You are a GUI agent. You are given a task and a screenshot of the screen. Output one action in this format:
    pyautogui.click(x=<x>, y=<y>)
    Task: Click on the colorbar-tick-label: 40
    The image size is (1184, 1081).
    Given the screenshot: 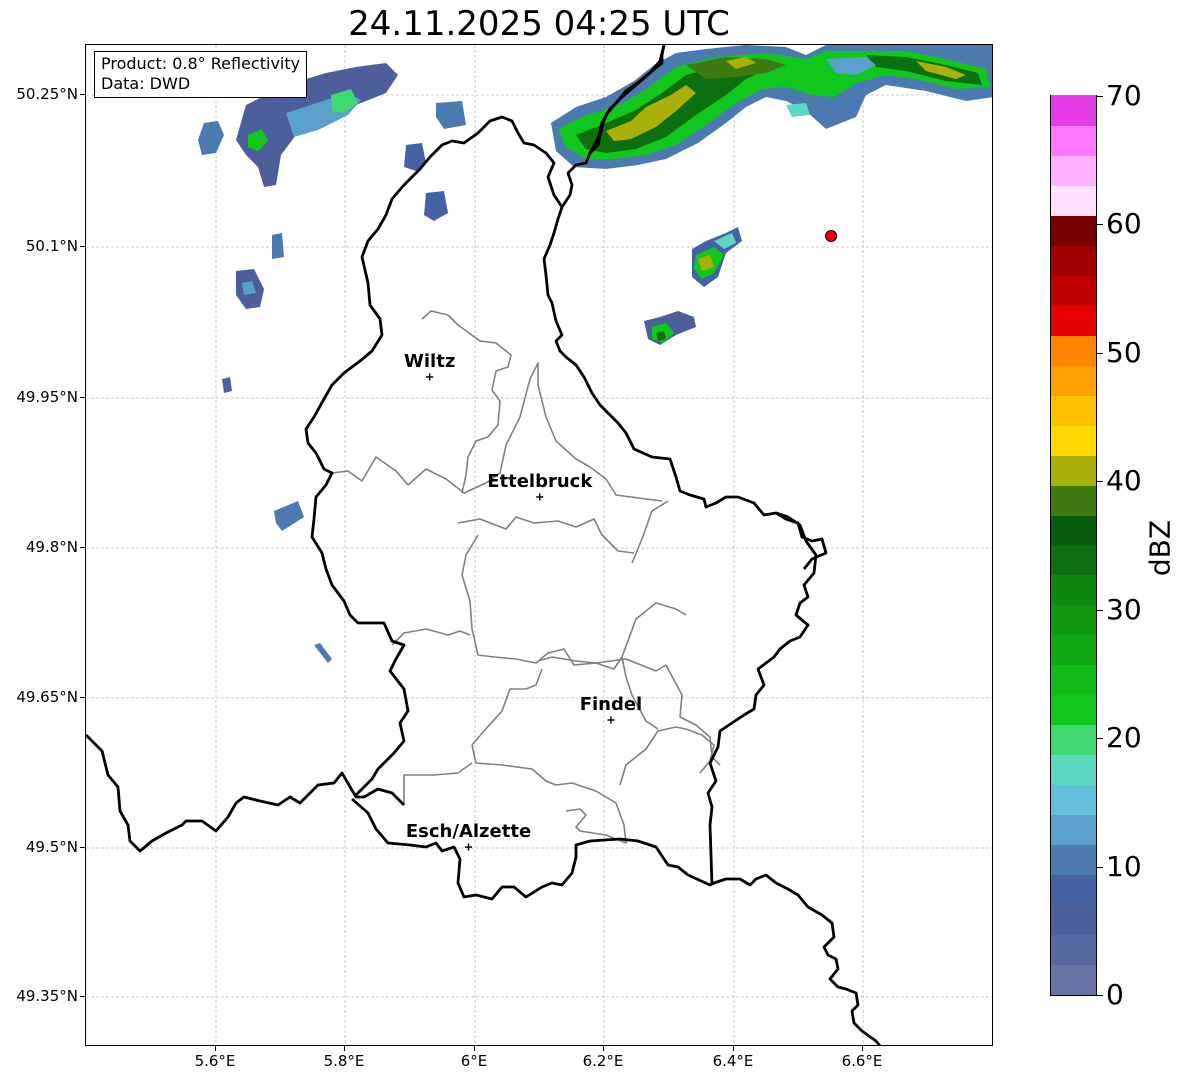 What is the action you would take?
    pyautogui.click(x=1124, y=481)
    